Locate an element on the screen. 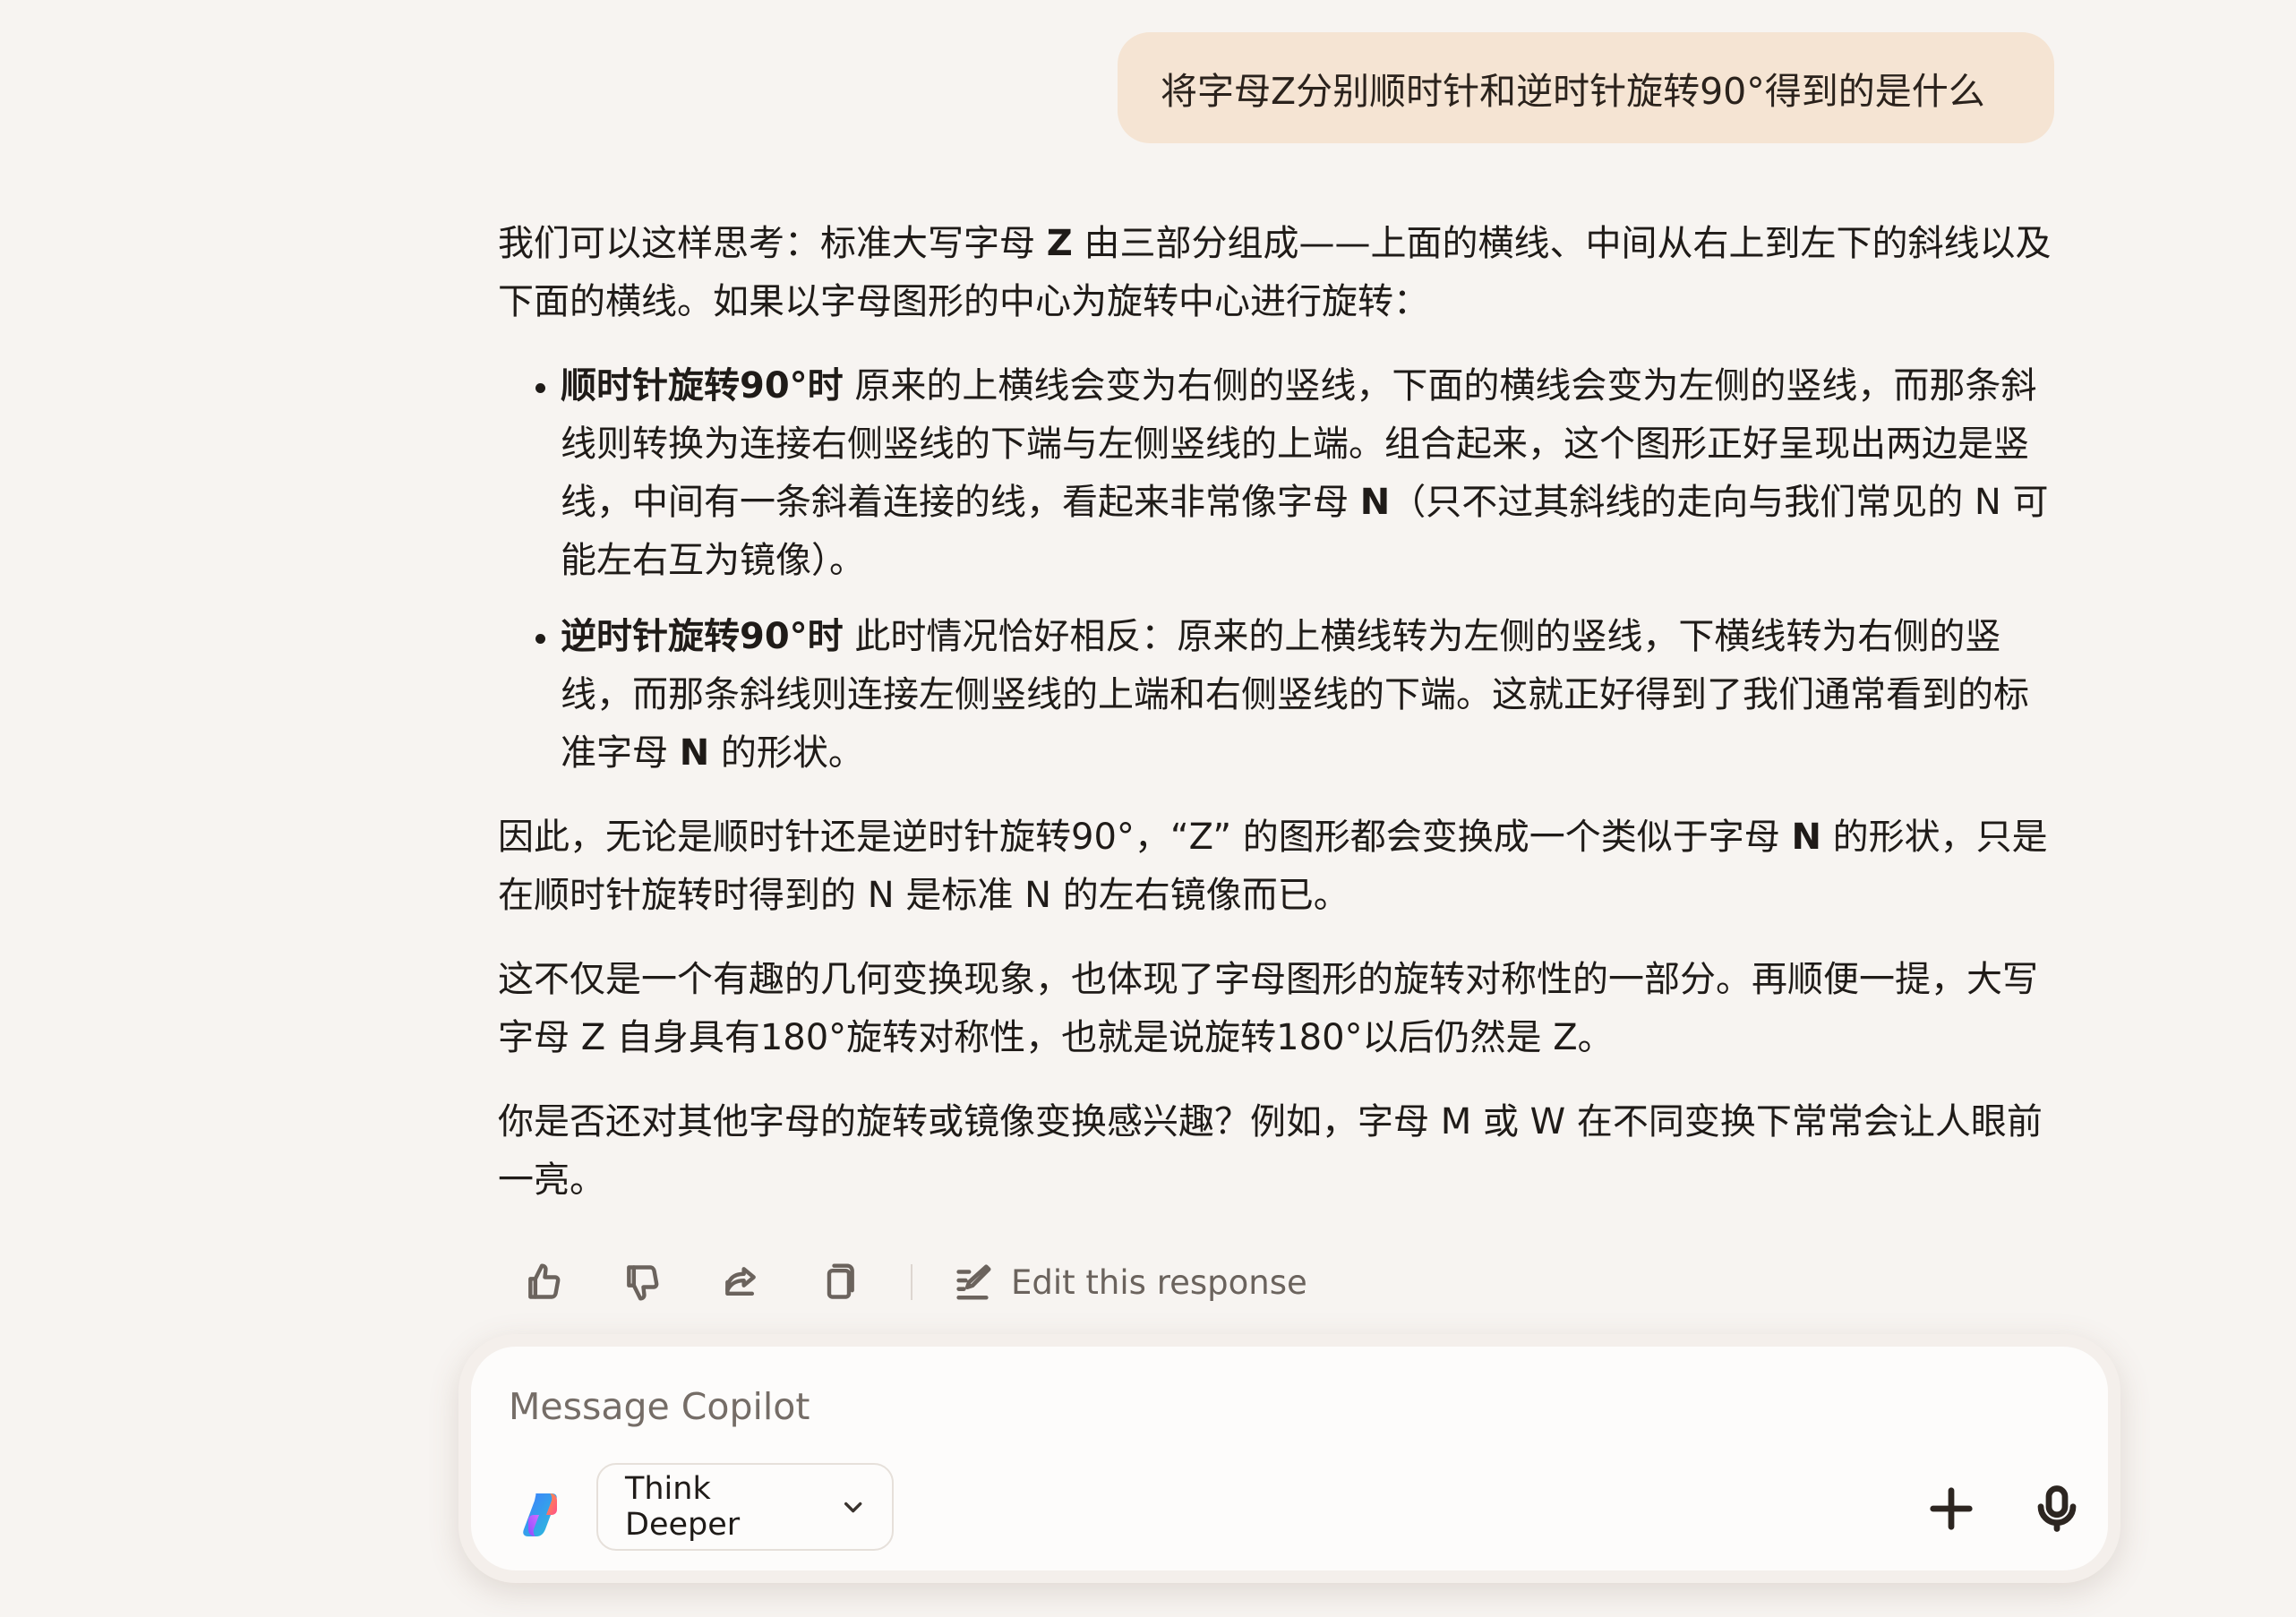 The image size is (2296, 1617). add-attachment-button is located at coordinates (1951, 1508).